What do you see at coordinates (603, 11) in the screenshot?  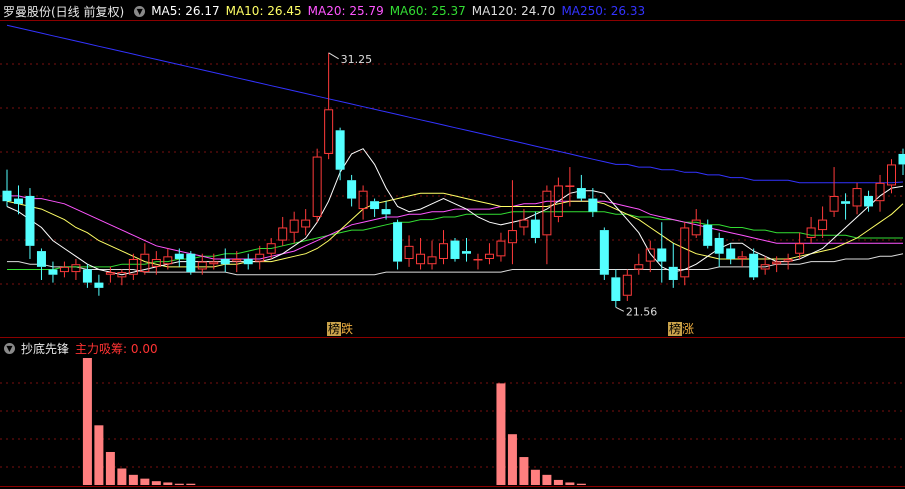 I see `ma250-label: MA250: 26.33` at bounding box center [603, 11].